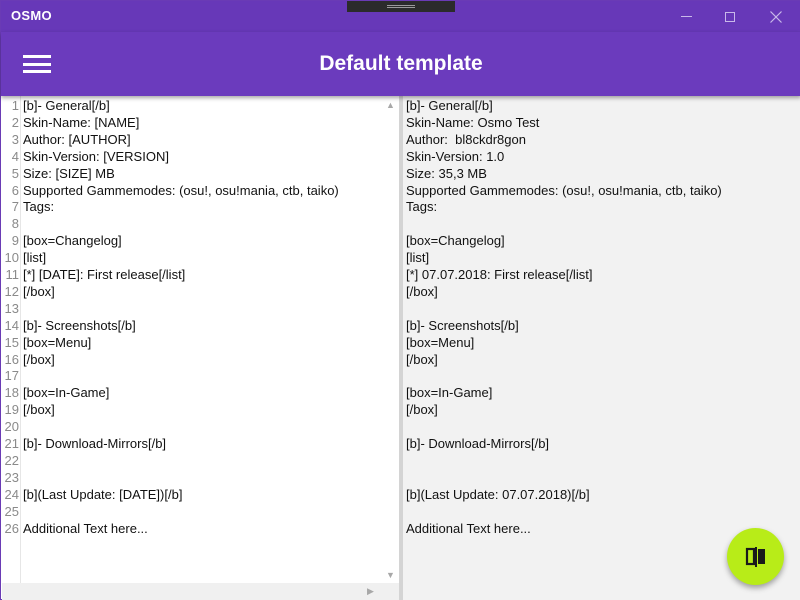 The image size is (800, 600). Describe the element at coordinates (11, 460) in the screenshot. I see `line-number: 22` at that location.